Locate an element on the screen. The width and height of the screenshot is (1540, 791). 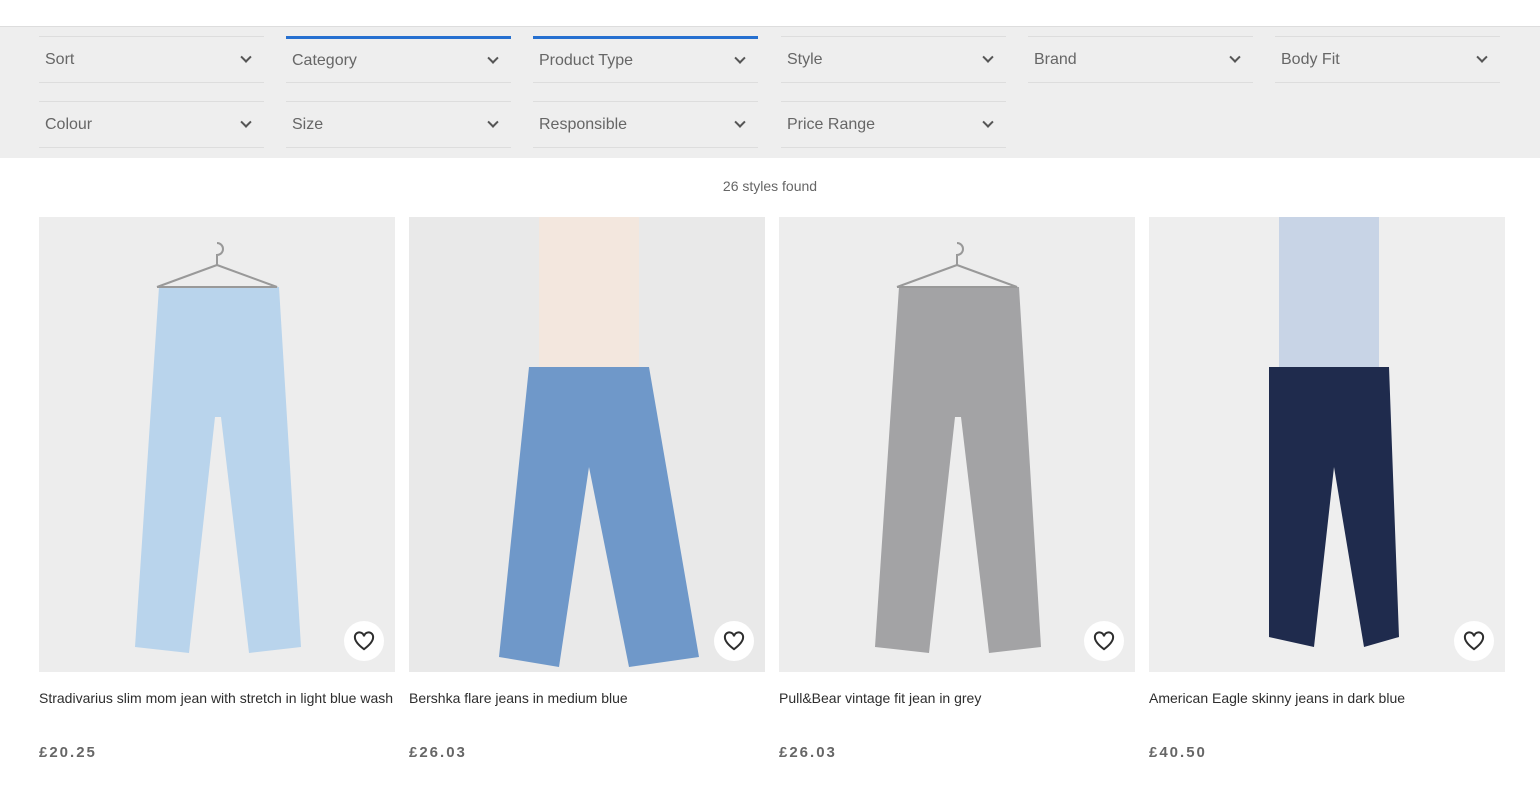
top-bar is located at coordinates (770, 13).